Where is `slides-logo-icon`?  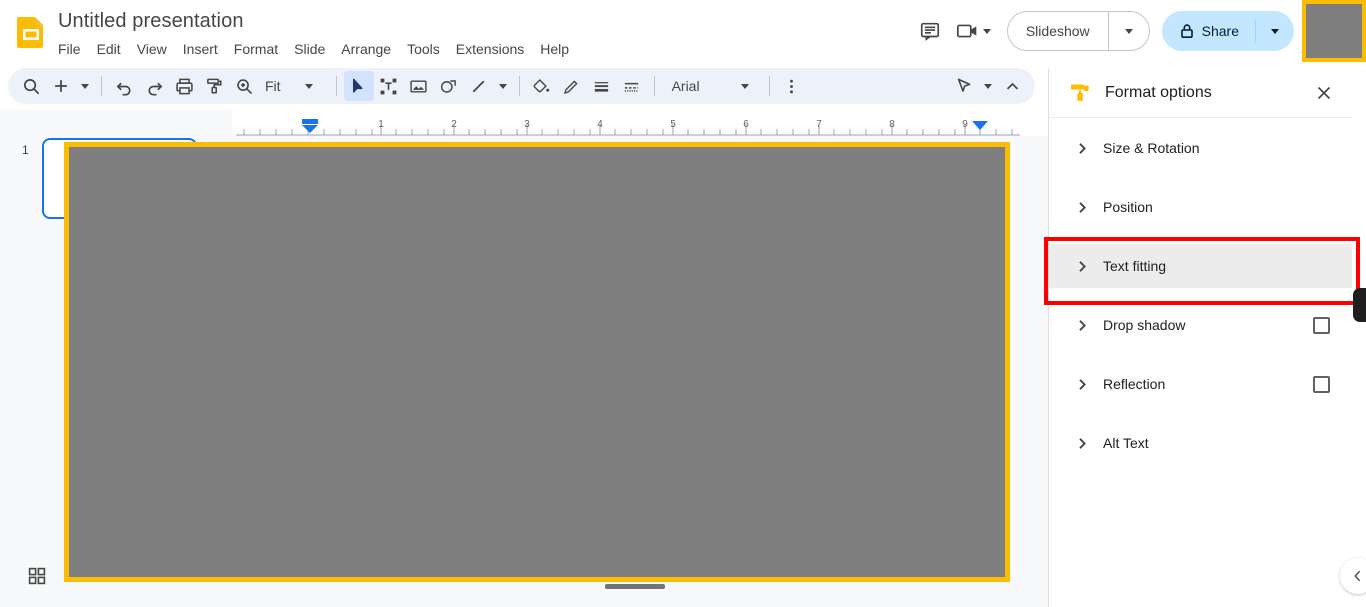 slides-logo-icon is located at coordinates (31, 32).